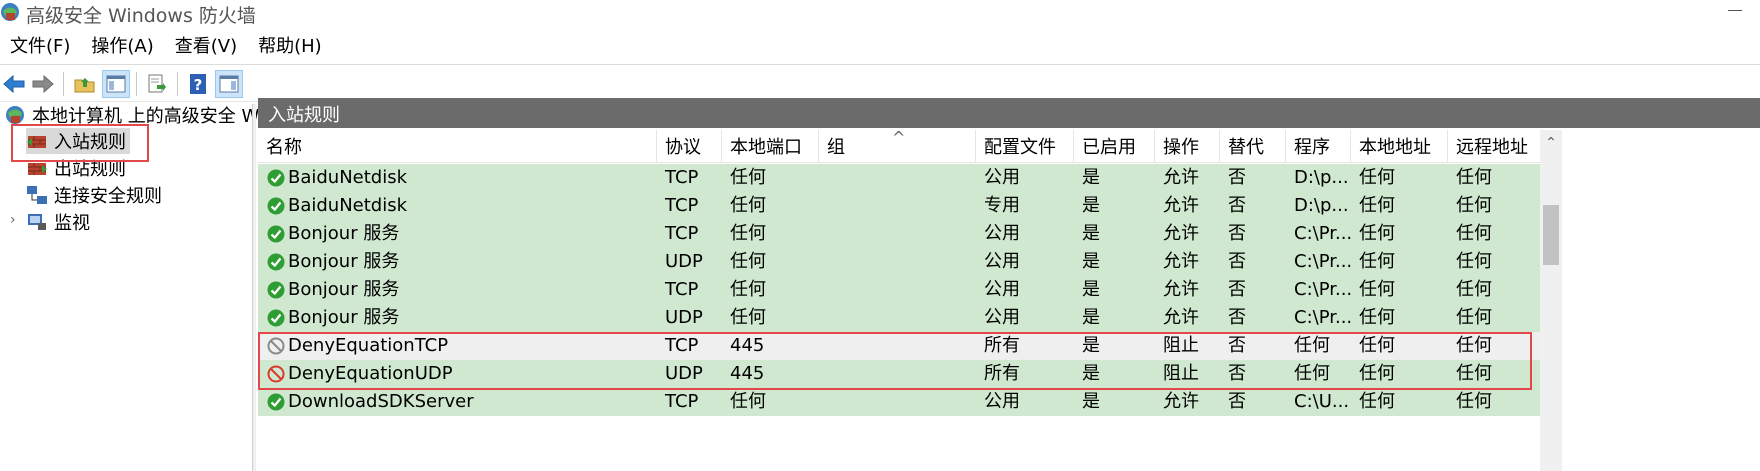 This screenshot has width=1760, height=471. Describe the element at coordinates (899, 138) in the screenshot. I see `sort-ascending-icon: ^` at that location.